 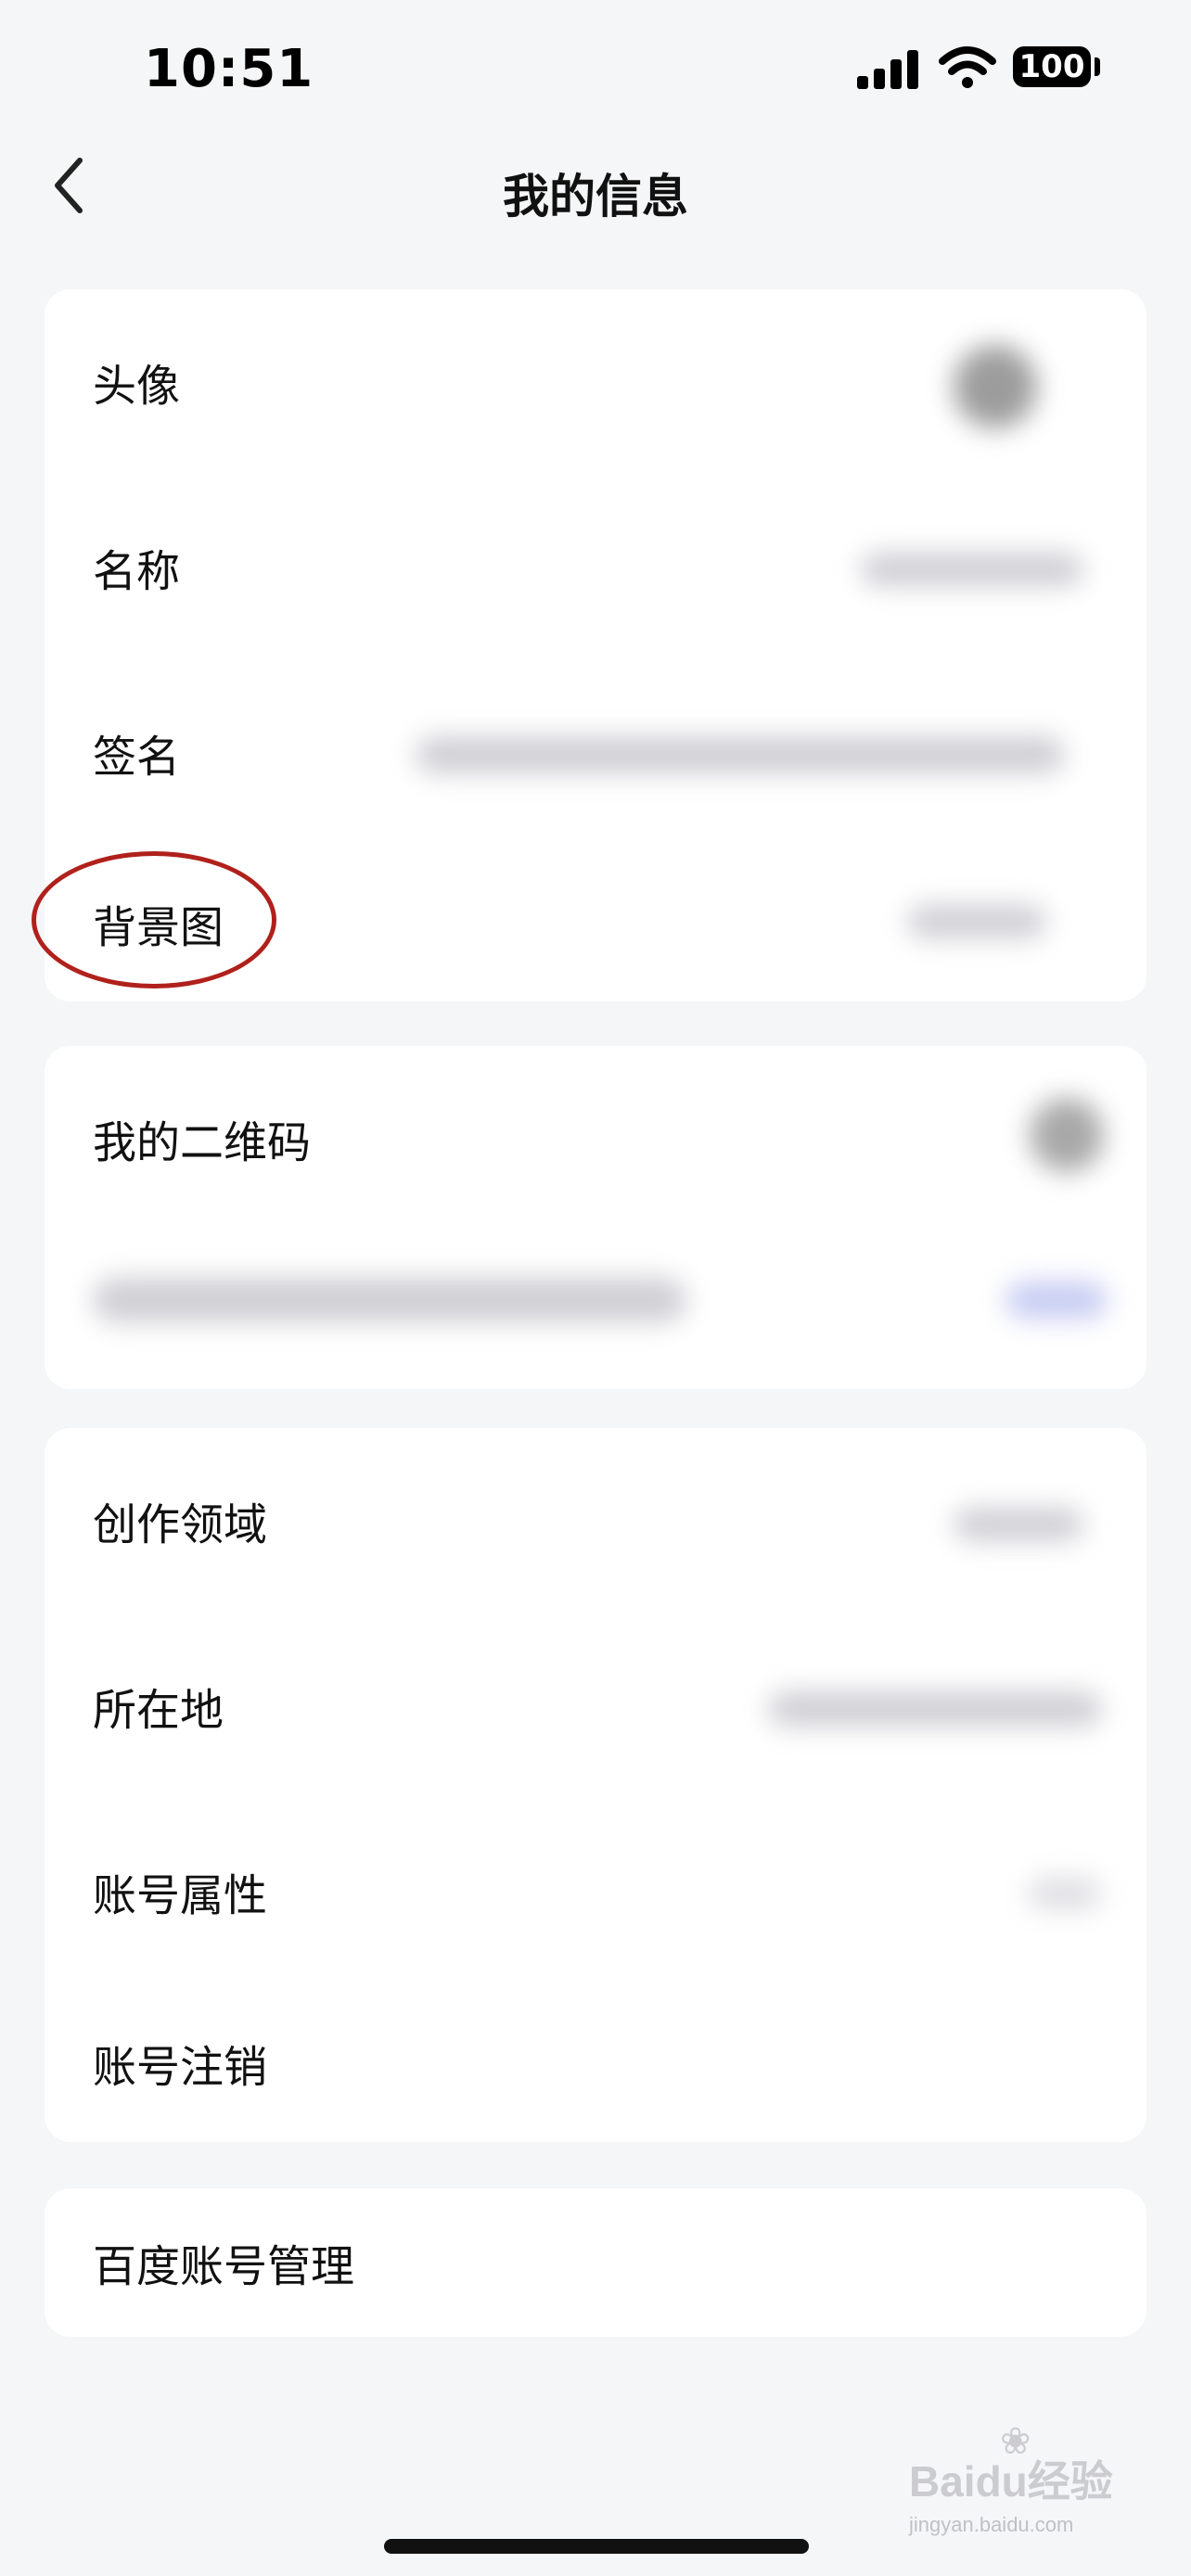 What do you see at coordinates (595, 1706) in the screenshot?
I see `row-location: 所在地` at bounding box center [595, 1706].